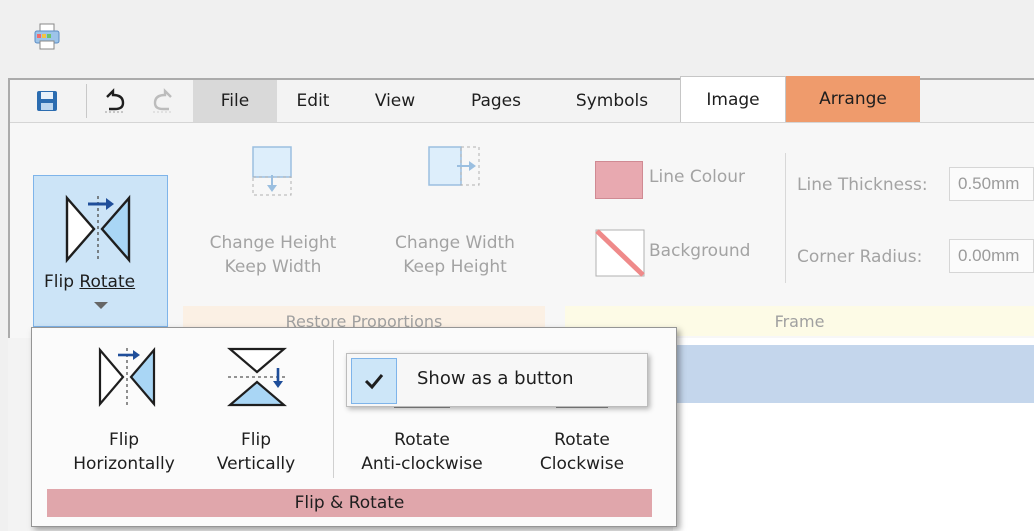 This screenshot has height=531, width=1034. What do you see at coordinates (272, 171) in the screenshot?
I see `change-height-icon` at bounding box center [272, 171].